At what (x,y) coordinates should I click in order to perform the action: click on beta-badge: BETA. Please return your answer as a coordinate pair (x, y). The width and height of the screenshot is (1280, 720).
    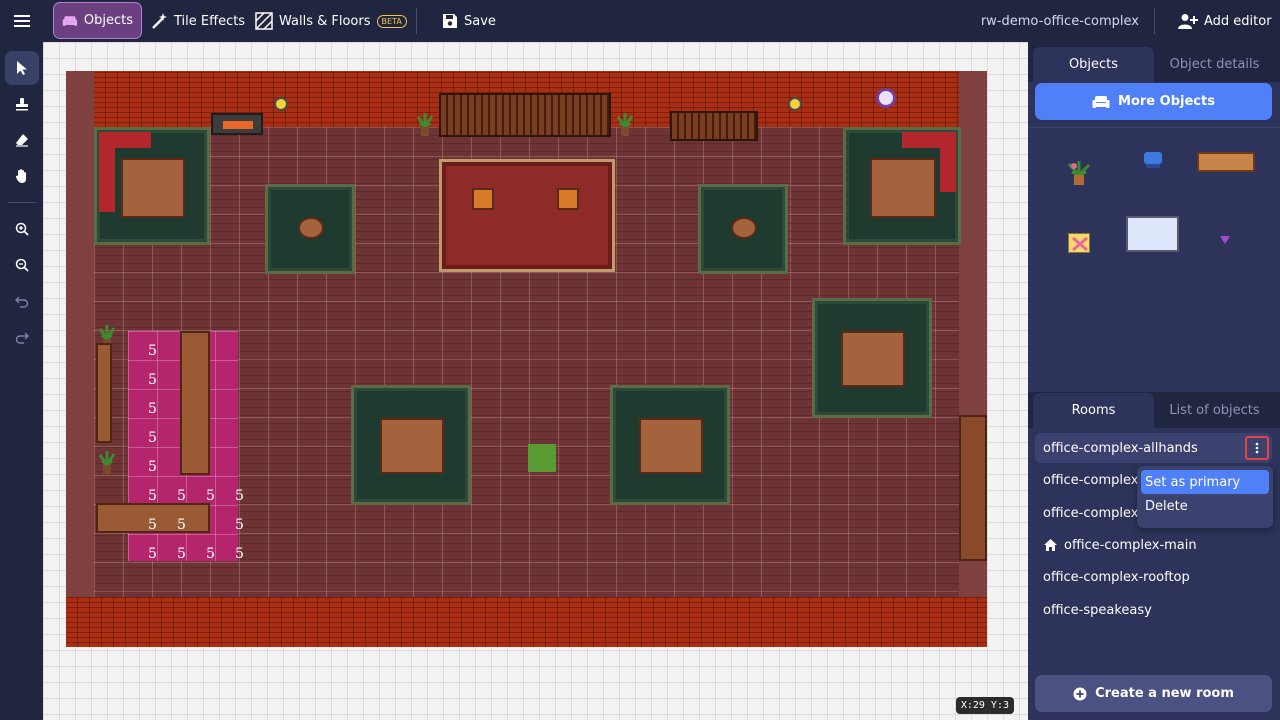
    Looking at the image, I should click on (391, 21).